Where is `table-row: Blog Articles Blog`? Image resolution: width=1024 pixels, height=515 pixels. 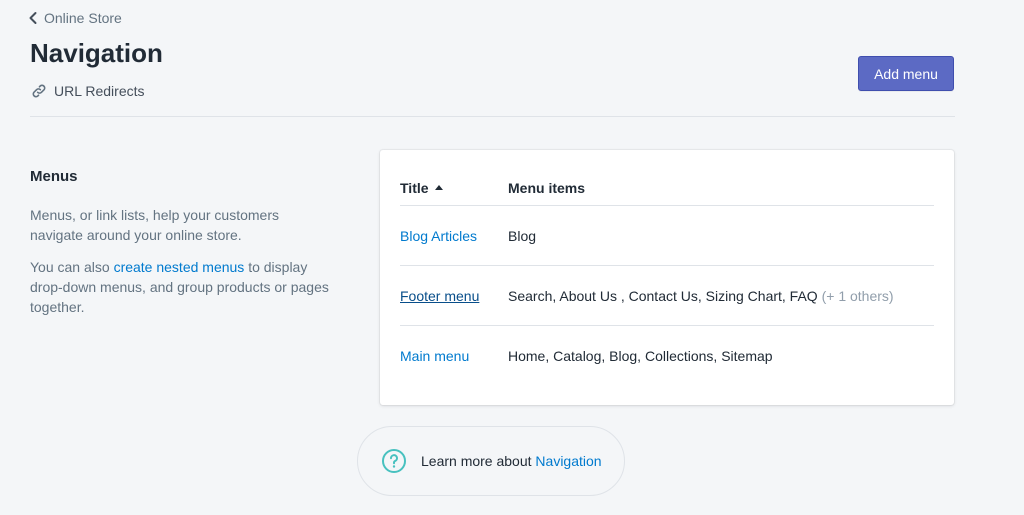 table-row: Blog Articles Blog is located at coordinates (667, 236).